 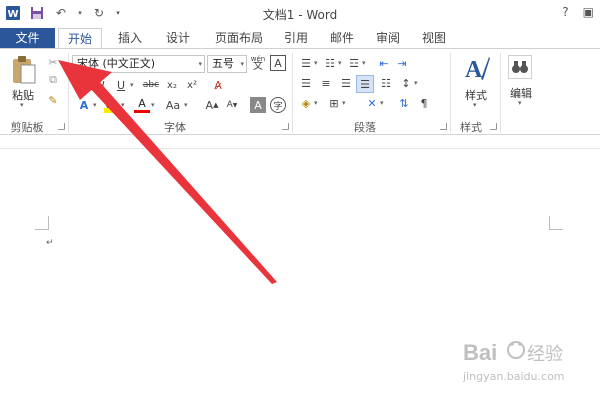 I want to click on font-name-box: 宋体 (中文正文) ▾, so click(x=138, y=64).